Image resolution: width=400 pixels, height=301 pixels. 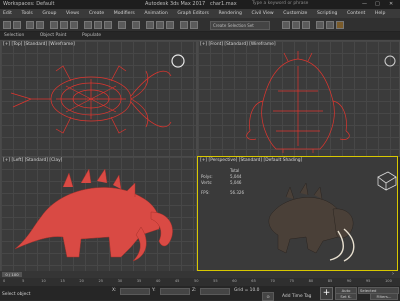 What do you see at coordinates (184, 25) in the screenshot?
I see `mirror-icon` at bounding box center [184, 25].